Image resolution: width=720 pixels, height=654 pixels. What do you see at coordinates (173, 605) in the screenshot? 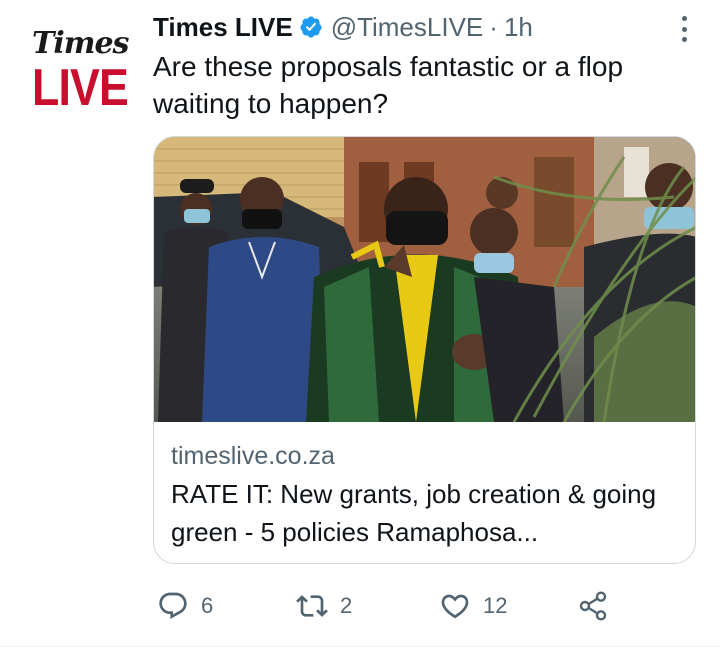
I see `reply-icon` at bounding box center [173, 605].